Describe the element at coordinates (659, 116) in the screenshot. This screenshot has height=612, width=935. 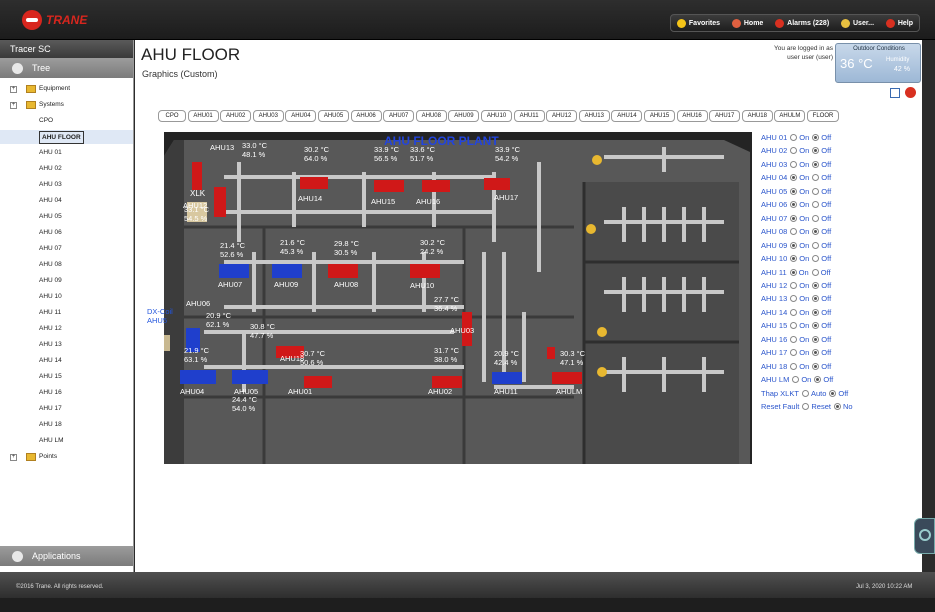
I see `tab-ahu15: AHU15` at that location.